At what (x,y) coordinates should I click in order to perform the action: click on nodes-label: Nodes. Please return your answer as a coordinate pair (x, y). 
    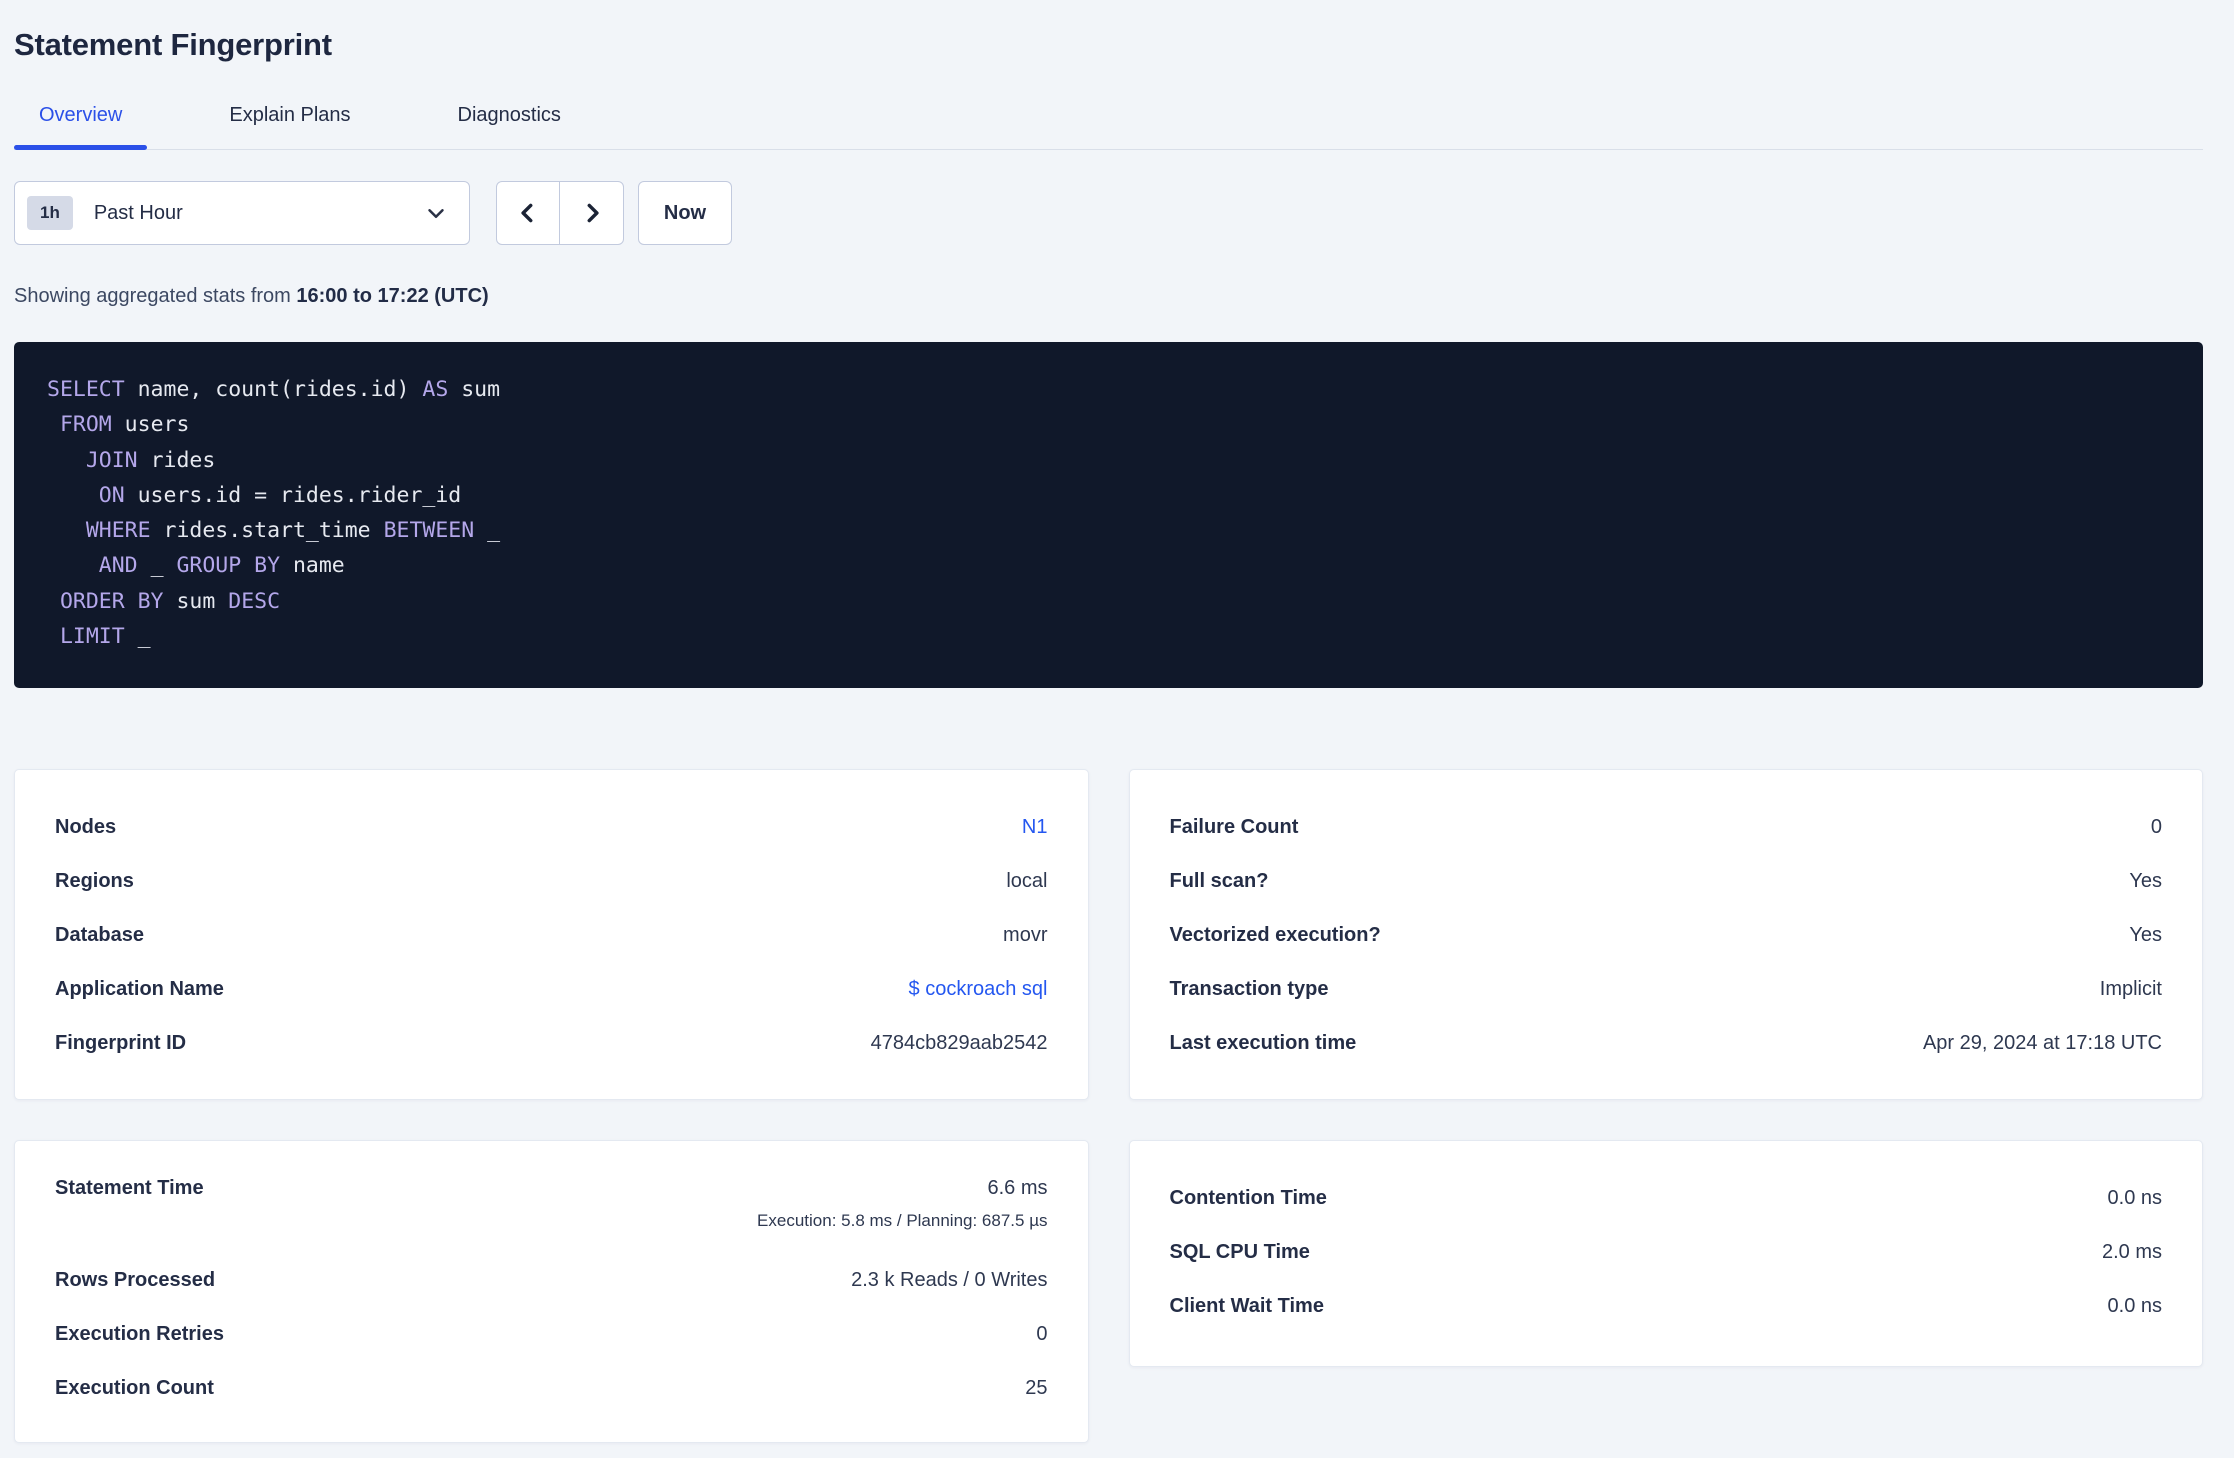
    Looking at the image, I should click on (86, 826).